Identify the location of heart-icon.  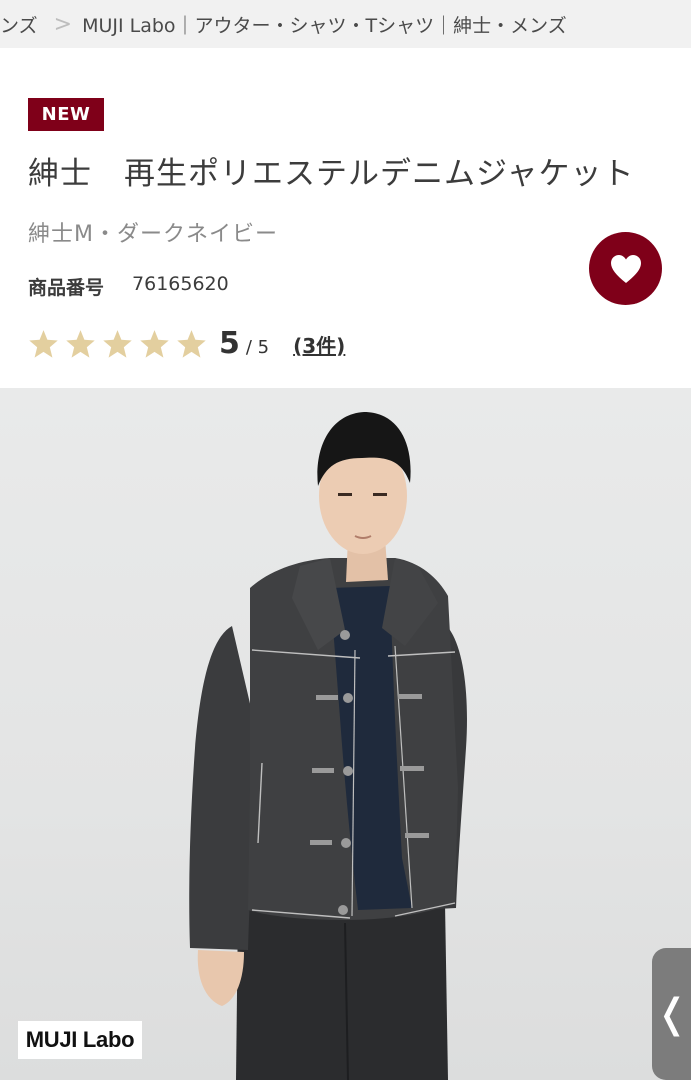
(625, 268).